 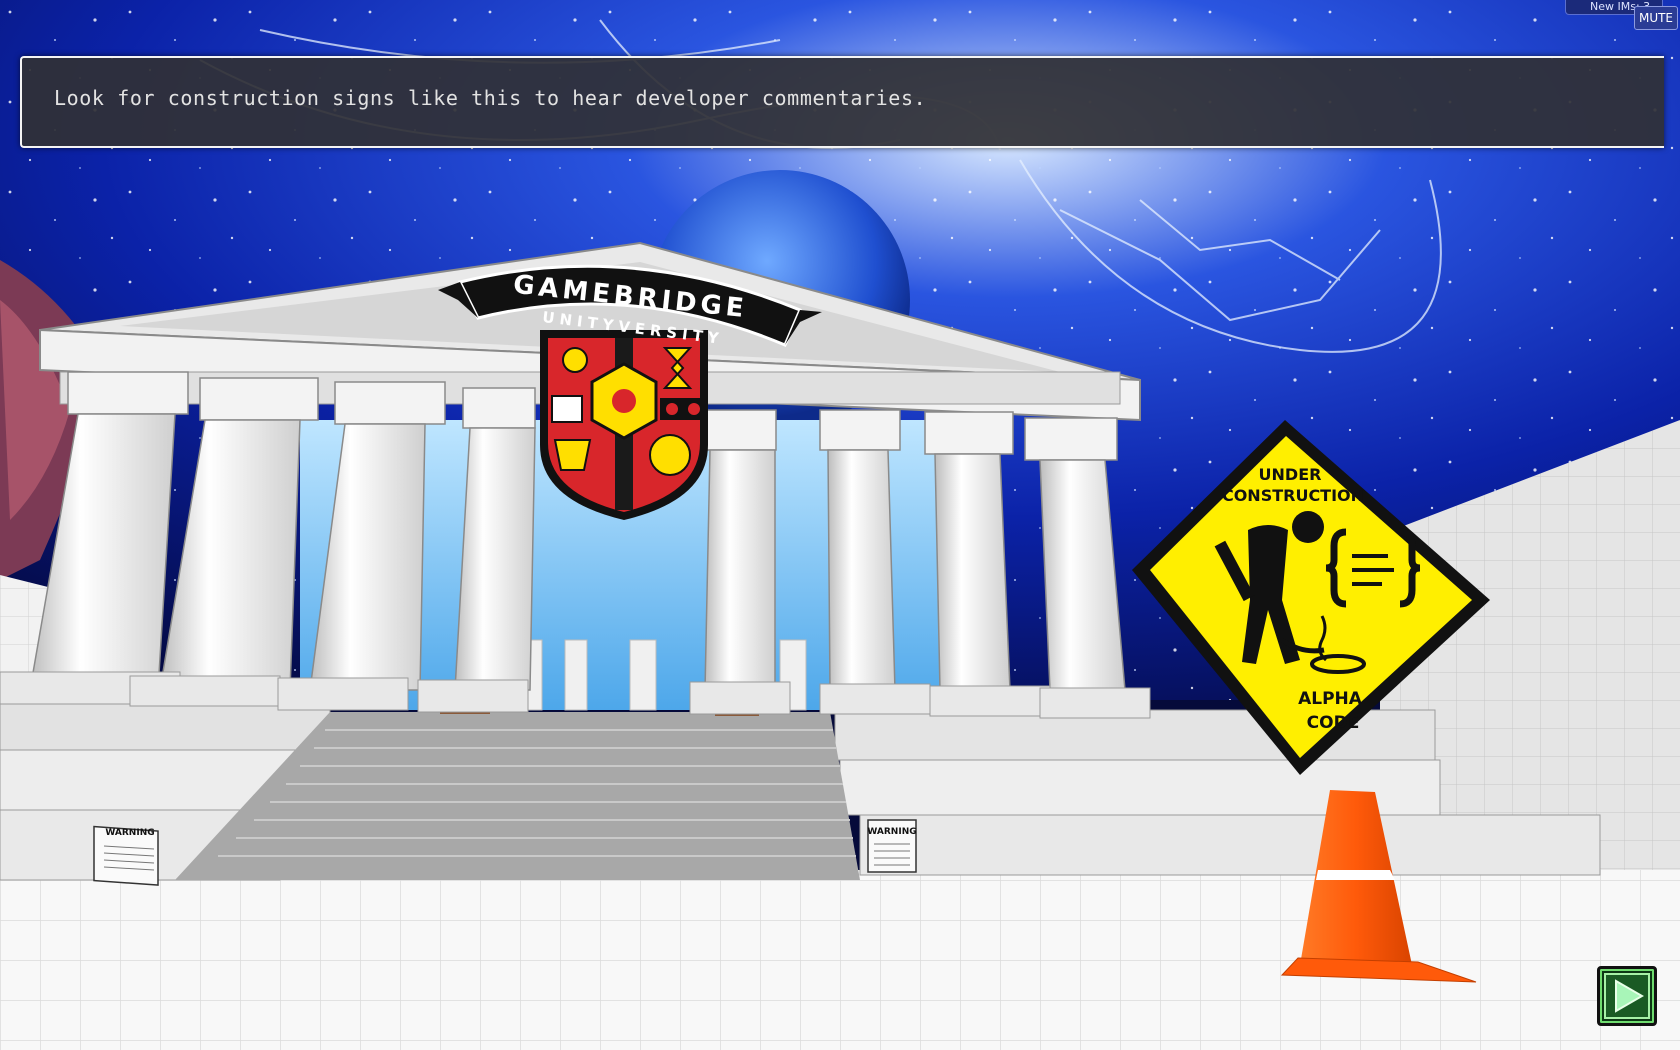 I want to click on sign-top-line1: UNDER, so click(x=1290, y=474).